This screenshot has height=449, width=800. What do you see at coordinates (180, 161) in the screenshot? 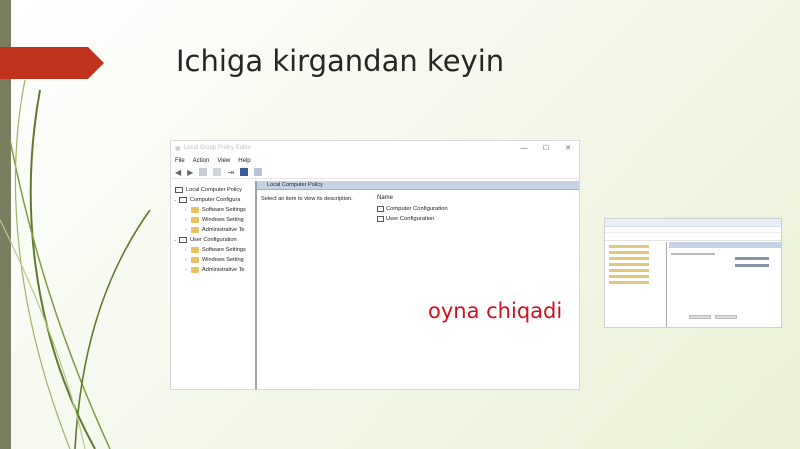
I see `menu-file: File` at bounding box center [180, 161].